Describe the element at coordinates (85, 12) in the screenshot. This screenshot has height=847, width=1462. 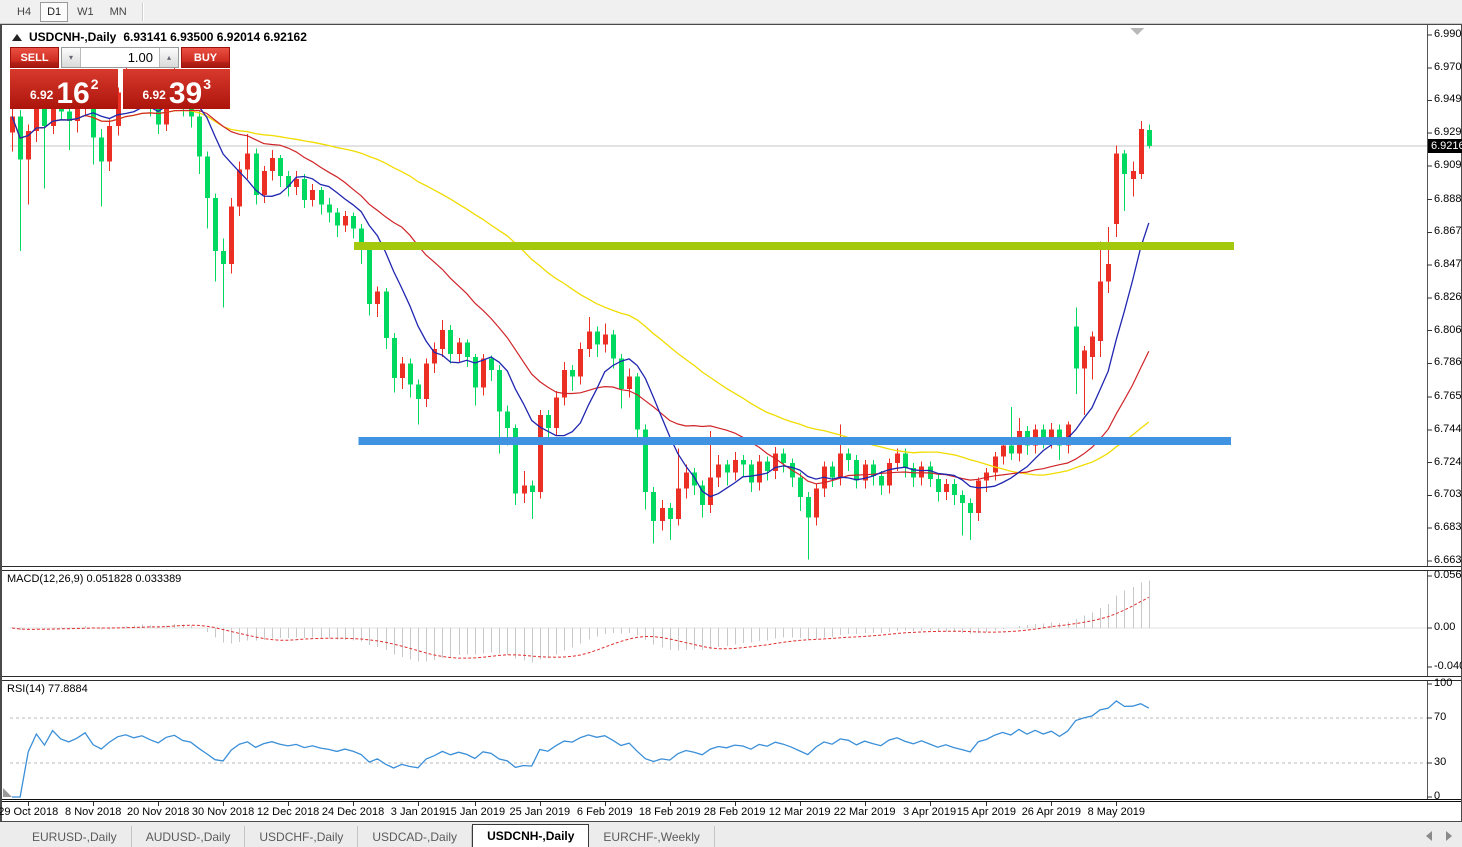
I see `timeframe-button-w1: W1` at that location.